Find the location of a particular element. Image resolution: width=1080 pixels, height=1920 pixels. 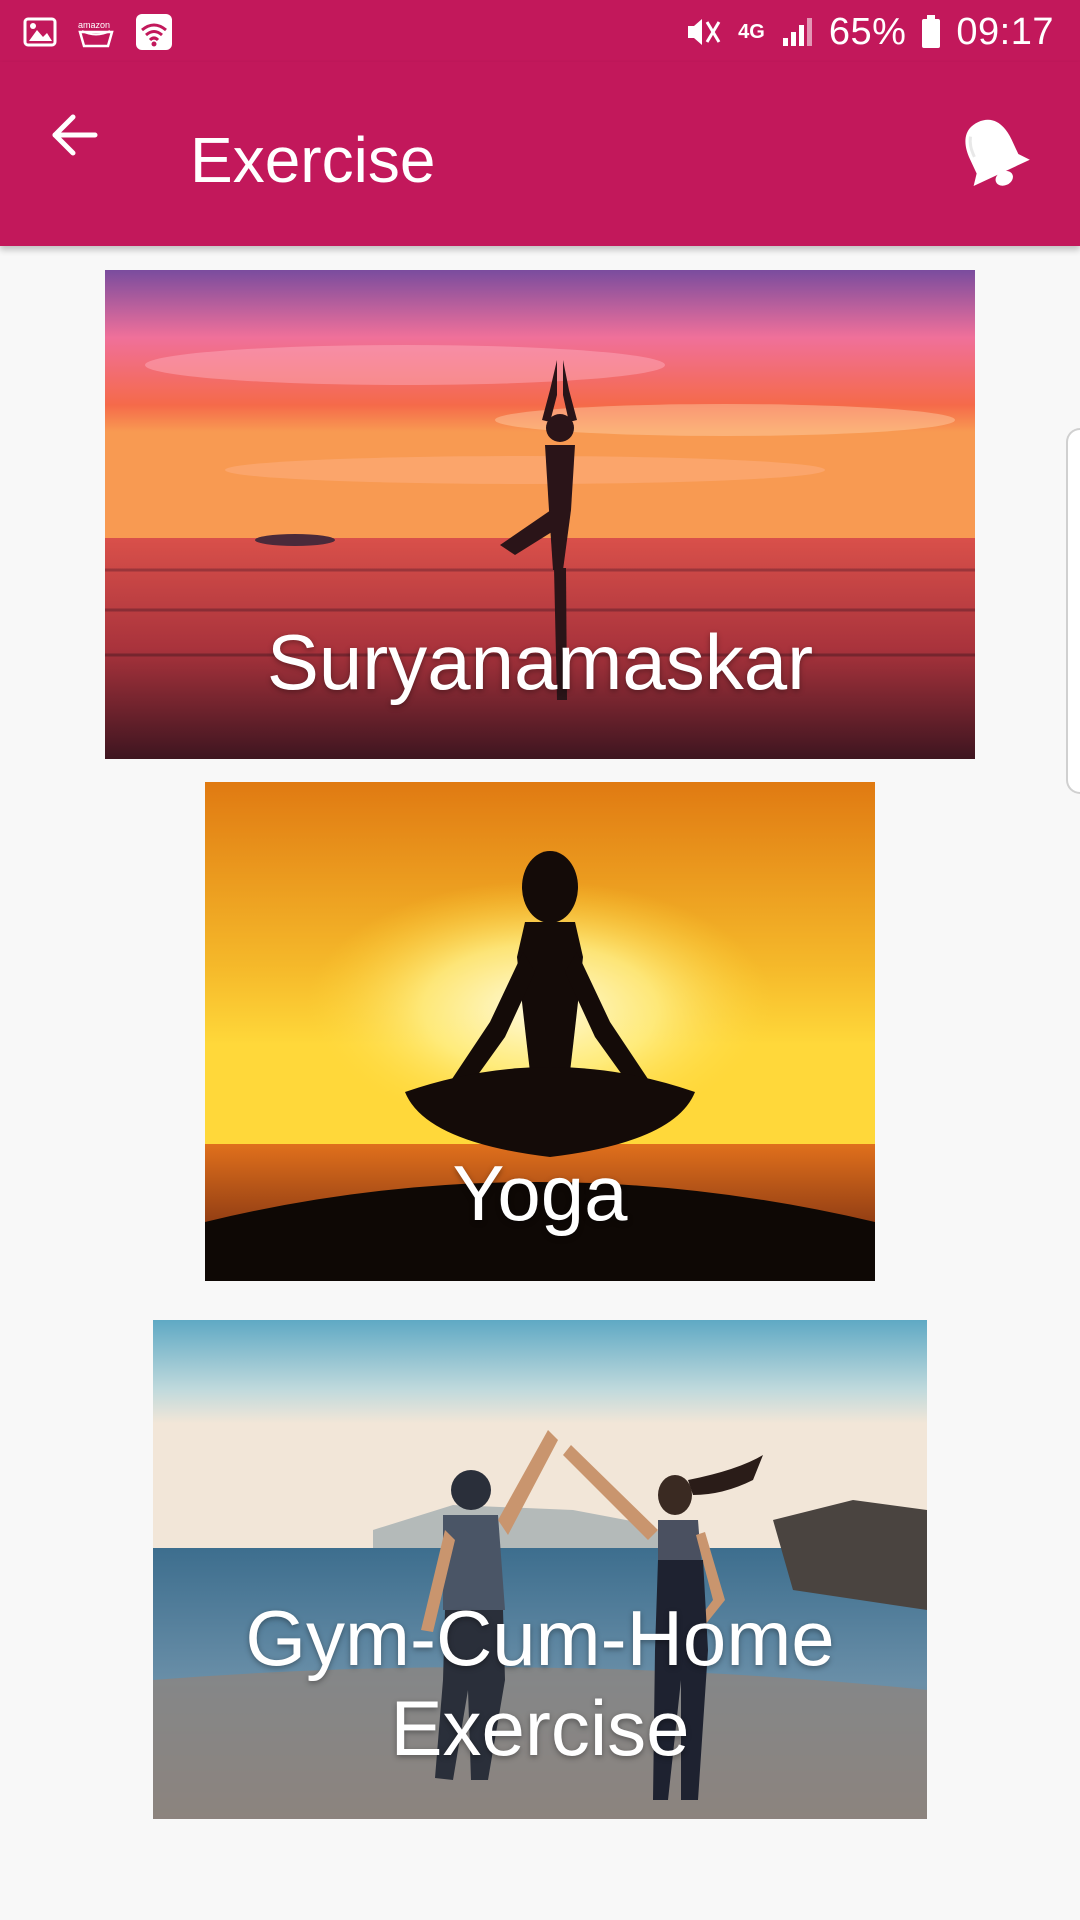

app-bar: Exercise is located at coordinates (540, 154).